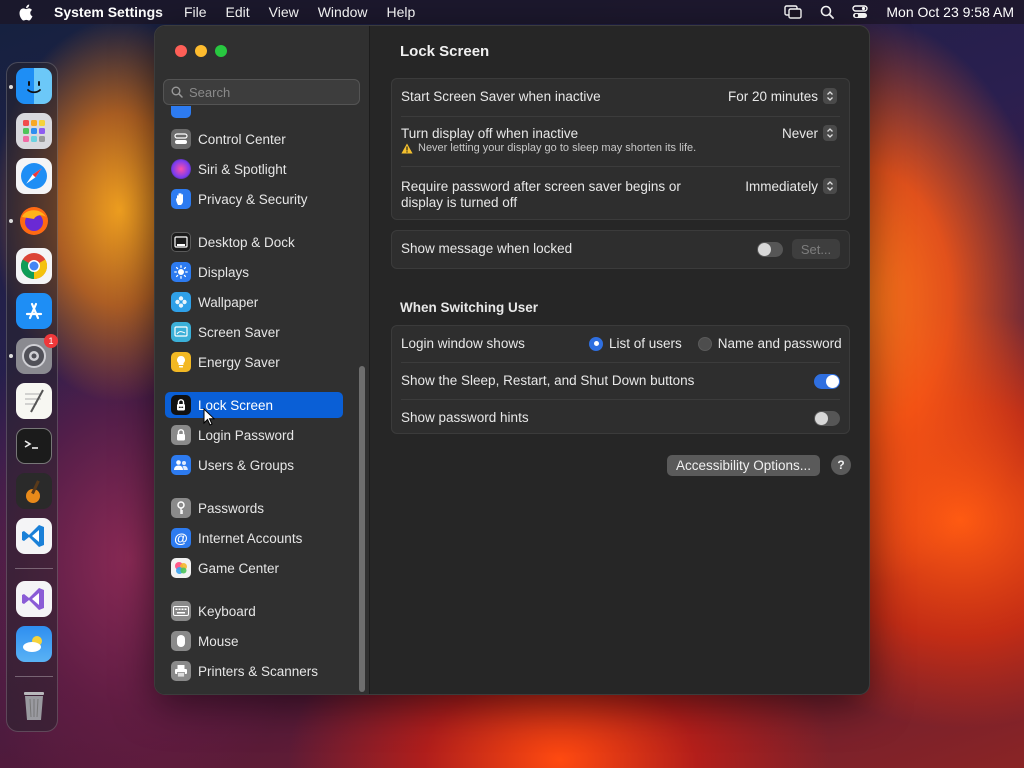  What do you see at coordinates (645, 343) in the screenshot?
I see `radio-label: List of users` at bounding box center [645, 343].